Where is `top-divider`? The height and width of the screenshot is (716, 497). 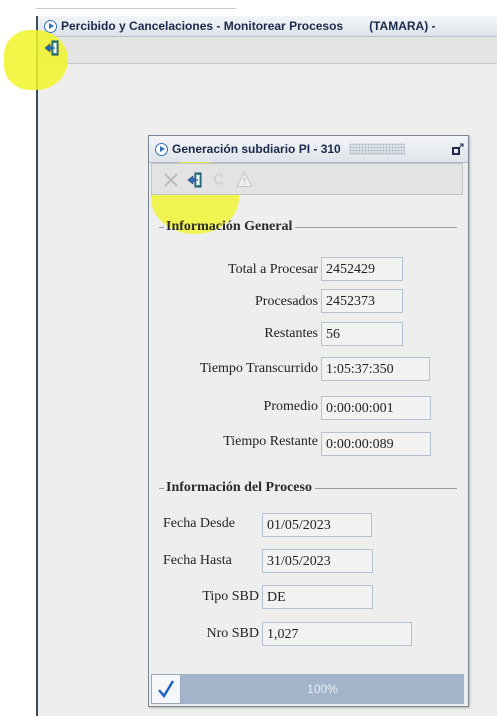
top-divider is located at coordinates (136, 8).